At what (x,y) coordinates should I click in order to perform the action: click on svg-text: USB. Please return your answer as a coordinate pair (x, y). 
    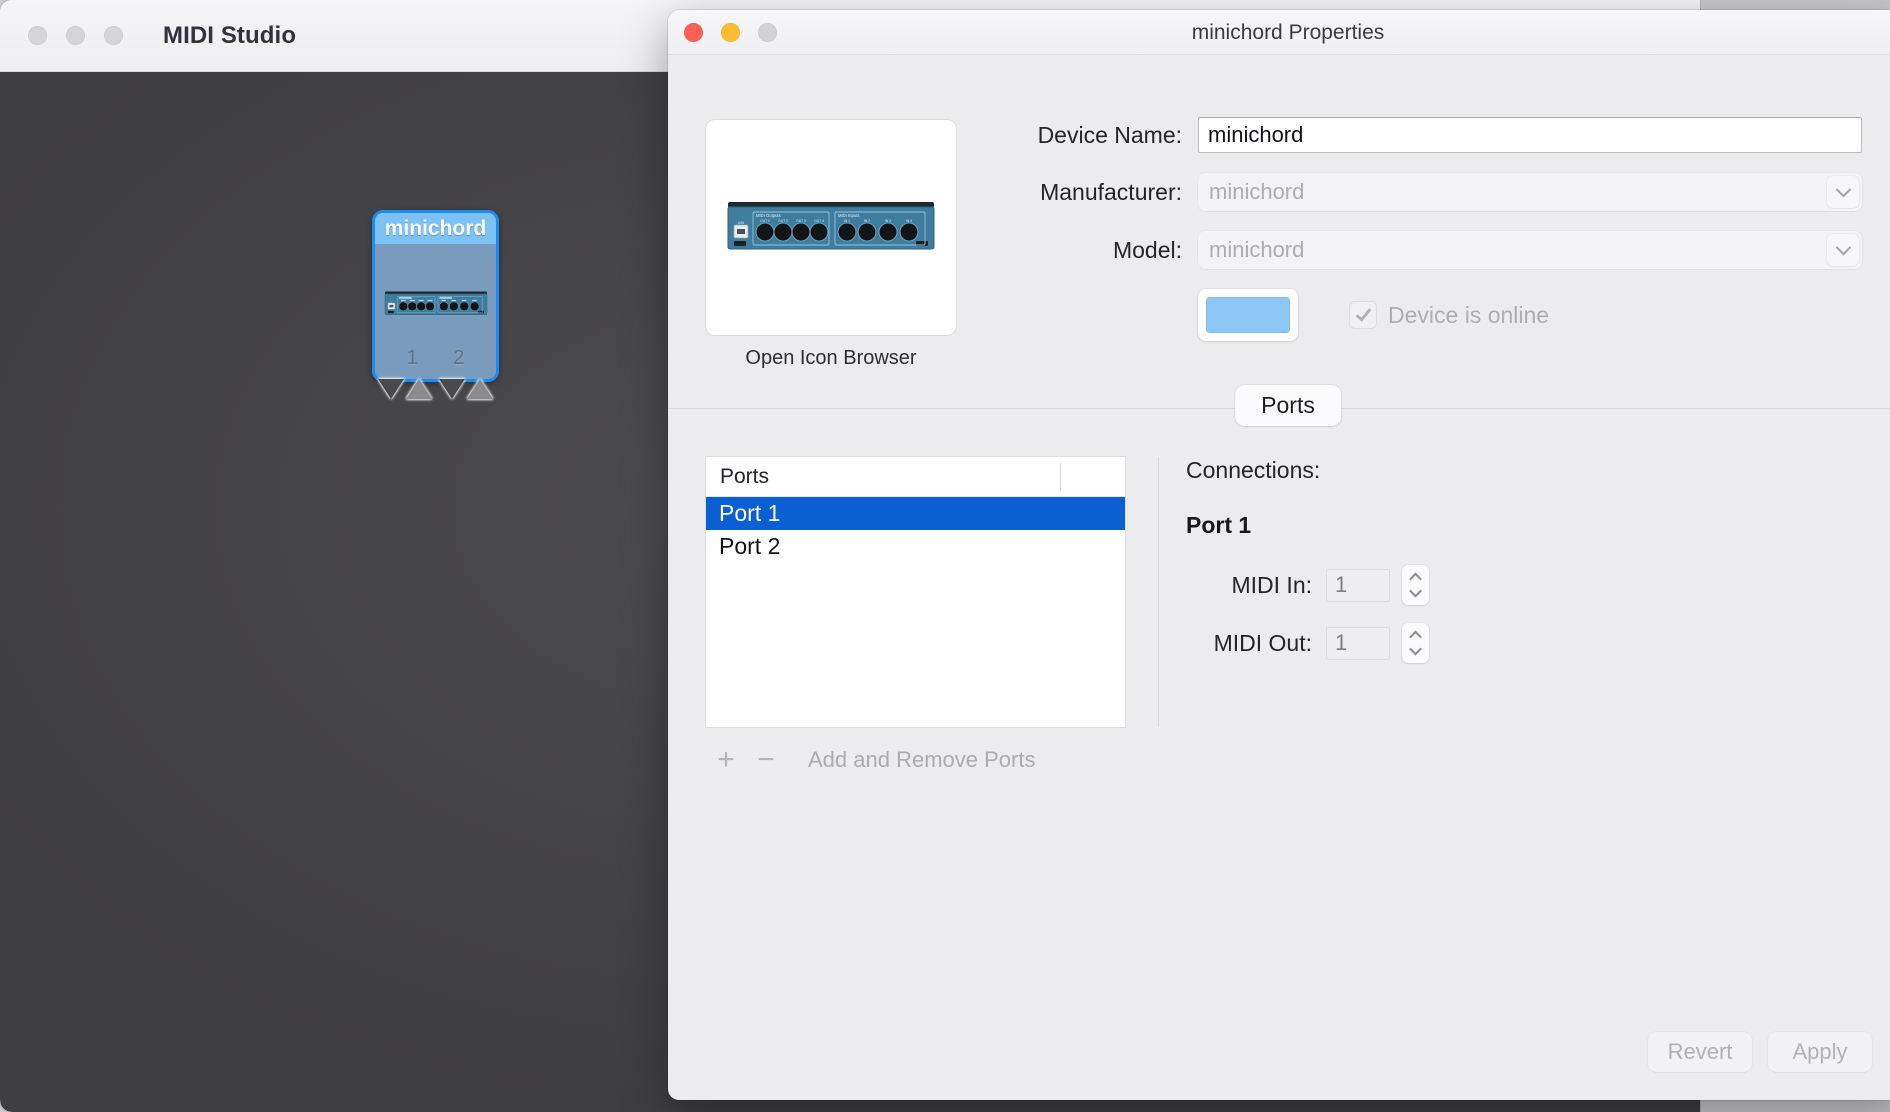
    Looking at the image, I should click on (741, 223).